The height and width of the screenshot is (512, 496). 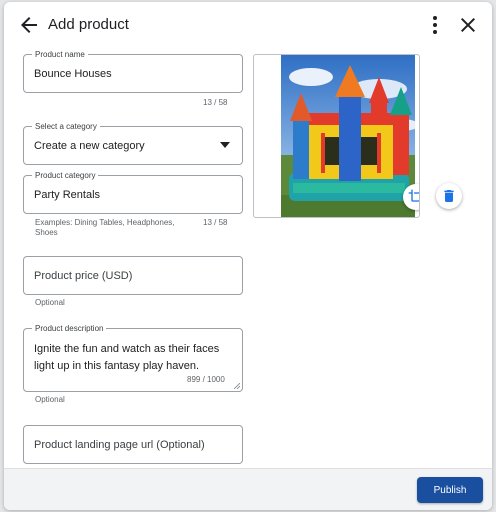 What do you see at coordinates (69, 328) in the screenshot?
I see `product-description-label: Product description` at bounding box center [69, 328].